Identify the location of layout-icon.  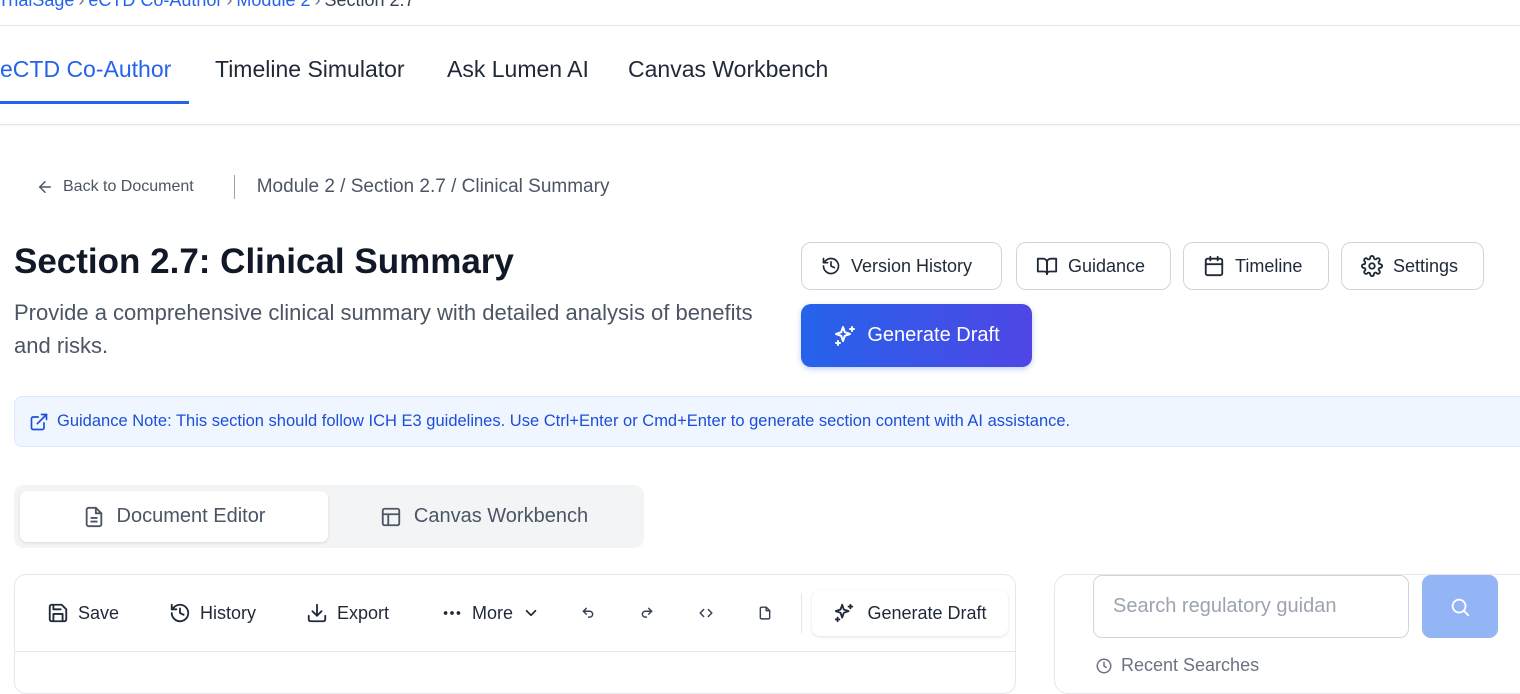
(391, 517).